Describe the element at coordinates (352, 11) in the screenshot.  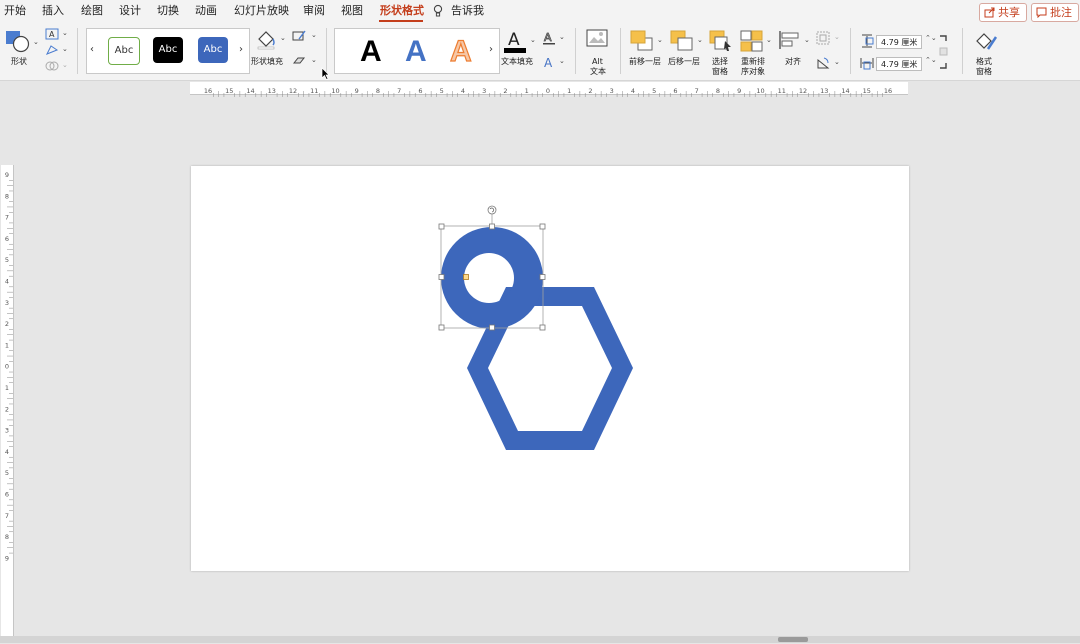
I see `tab-view: 视图` at that location.